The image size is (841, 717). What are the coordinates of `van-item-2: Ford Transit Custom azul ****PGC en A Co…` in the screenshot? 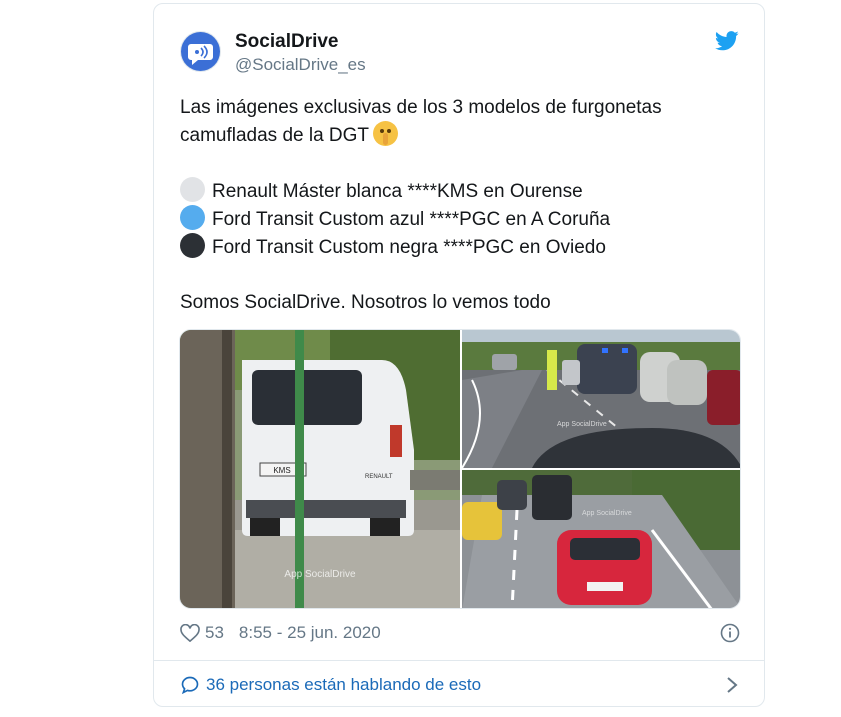 It's located at (460, 219).